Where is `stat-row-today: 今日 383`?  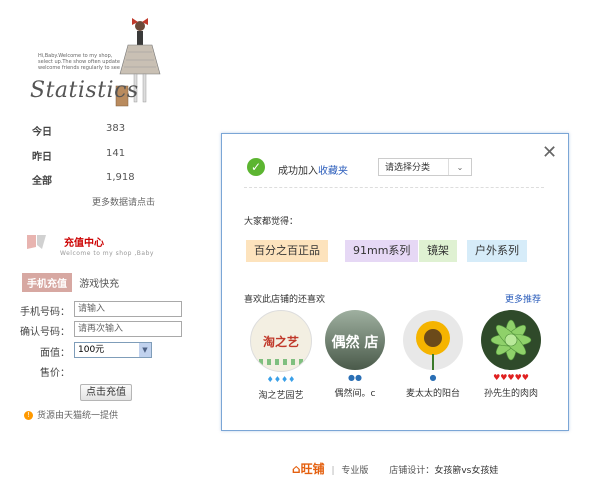 stat-row-today: 今日 383 is located at coordinates (87, 130).